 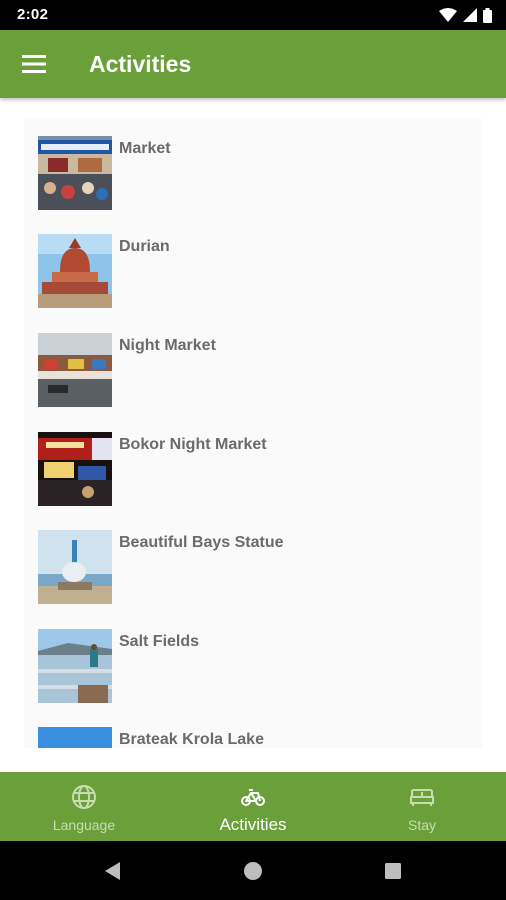 What do you see at coordinates (253, 824) in the screenshot?
I see `nav-label: Activities` at bounding box center [253, 824].